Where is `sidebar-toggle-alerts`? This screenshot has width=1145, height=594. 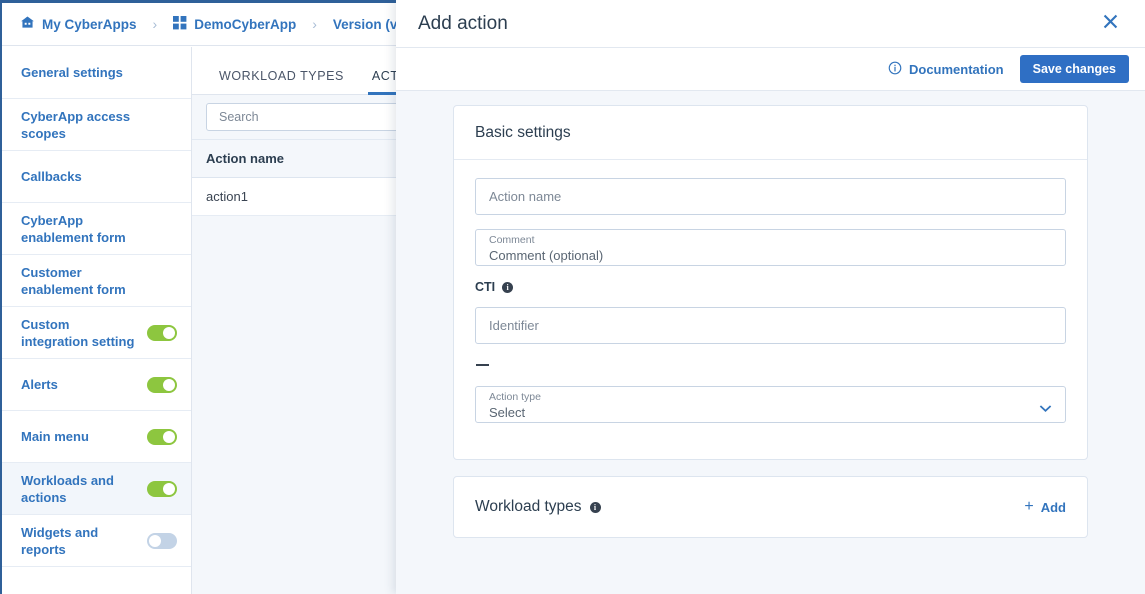
sidebar-toggle-alerts is located at coordinates (162, 384).